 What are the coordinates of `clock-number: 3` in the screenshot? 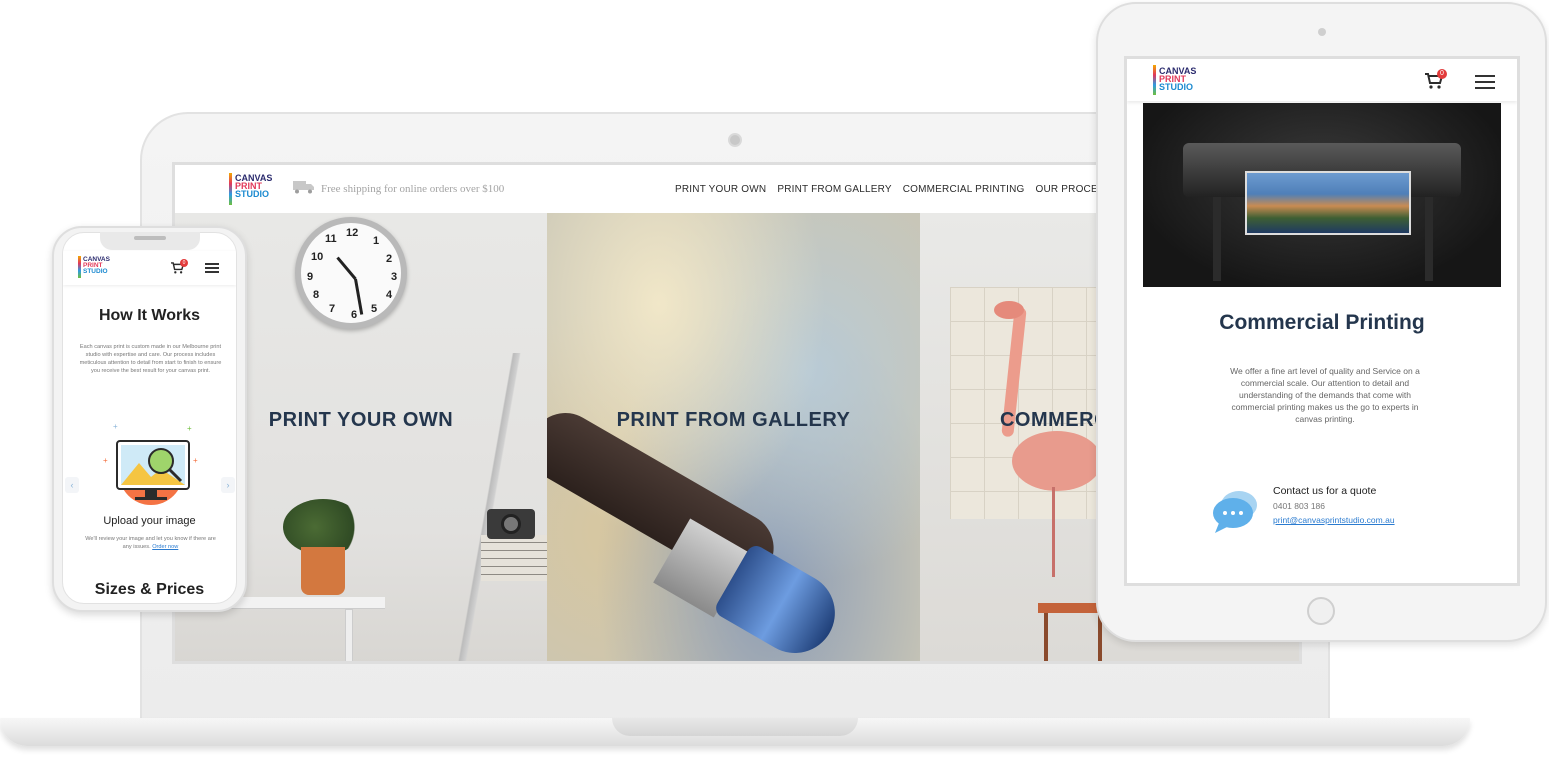 It's located at (394, 277).